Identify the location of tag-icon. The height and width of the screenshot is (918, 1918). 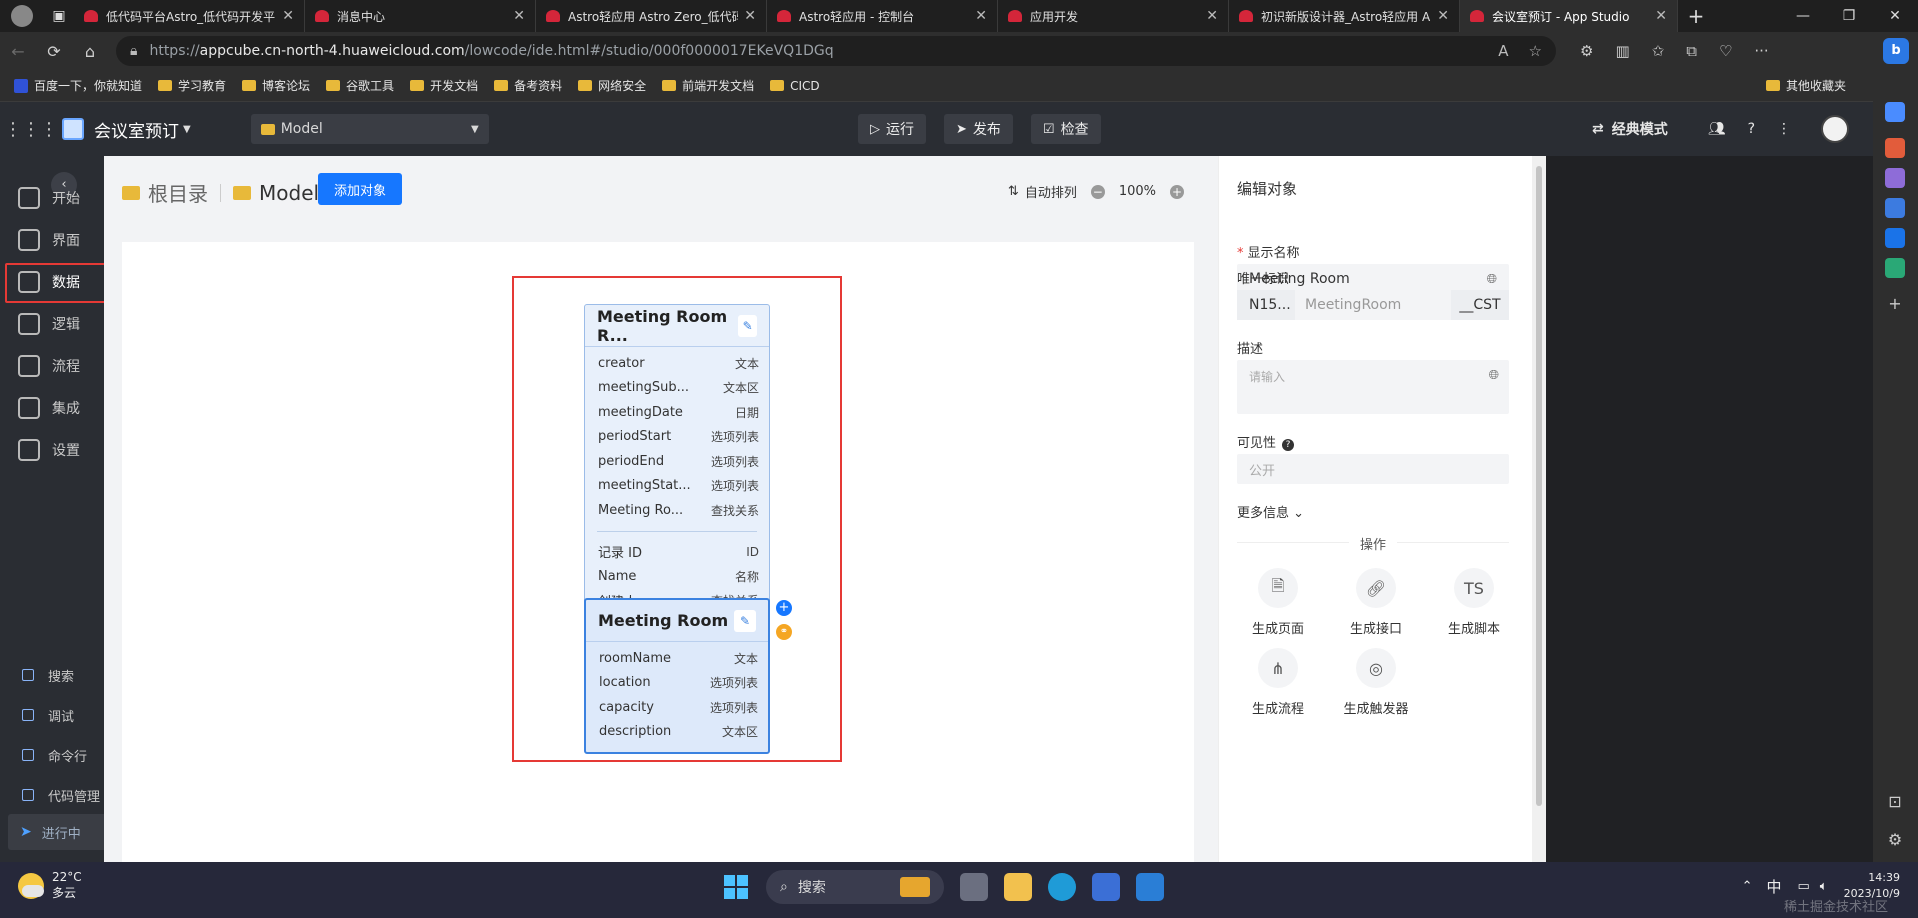
(1895, 112).